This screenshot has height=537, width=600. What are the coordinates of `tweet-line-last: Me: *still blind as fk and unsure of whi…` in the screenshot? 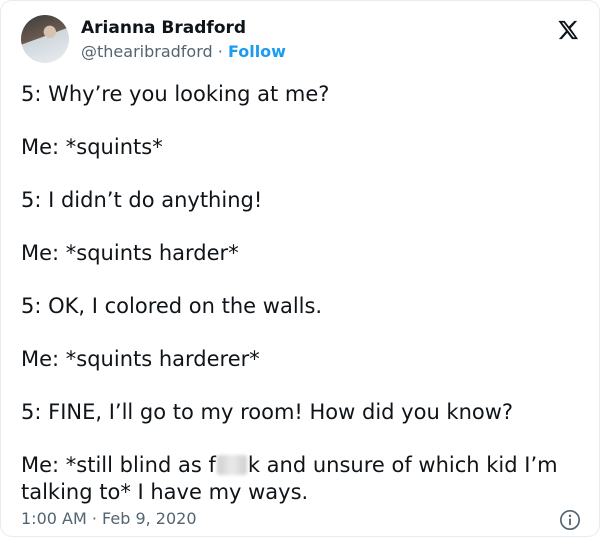 It's located at (302, 479).